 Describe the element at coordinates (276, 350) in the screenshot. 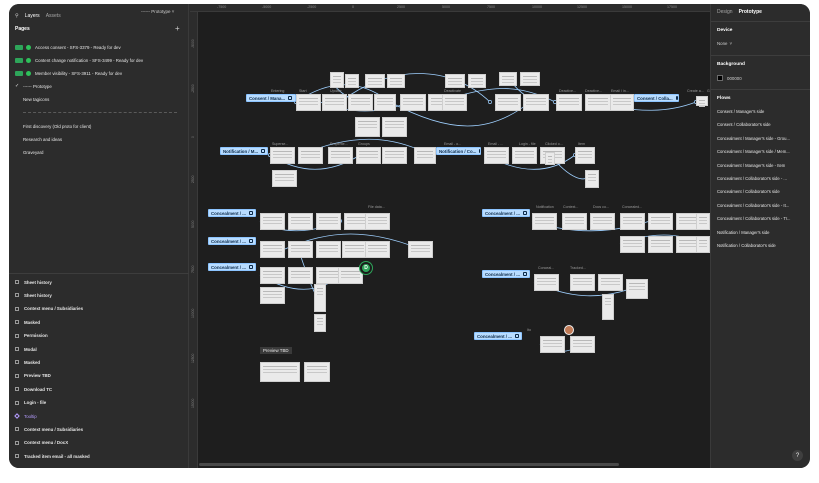

I see `preview-frame-label: Preview TBD` at that location.